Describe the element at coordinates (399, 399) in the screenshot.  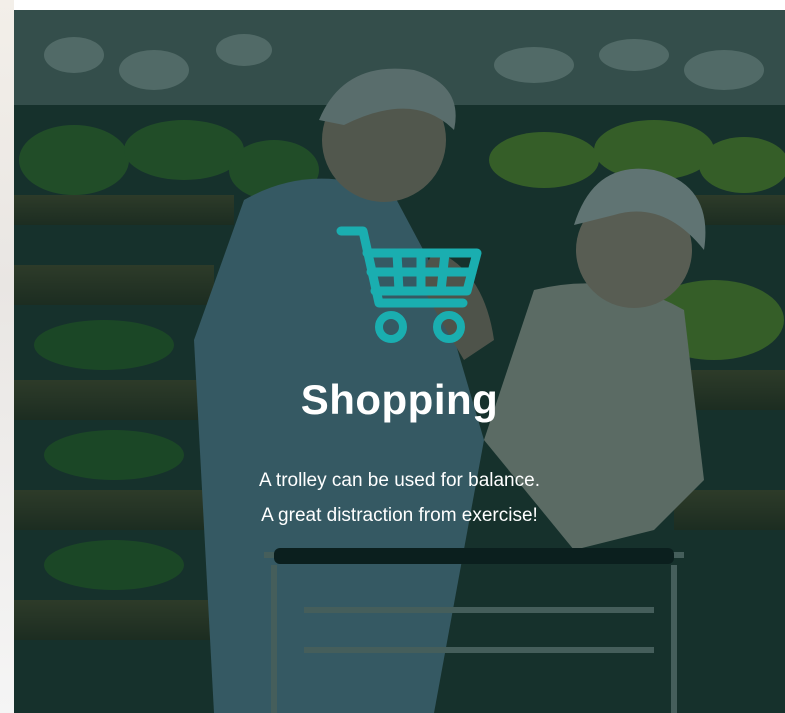
I see `hero-title: Shopping` at that location.